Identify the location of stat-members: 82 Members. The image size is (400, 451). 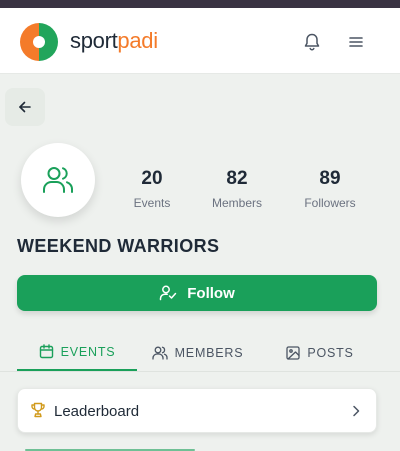
(237, 189).